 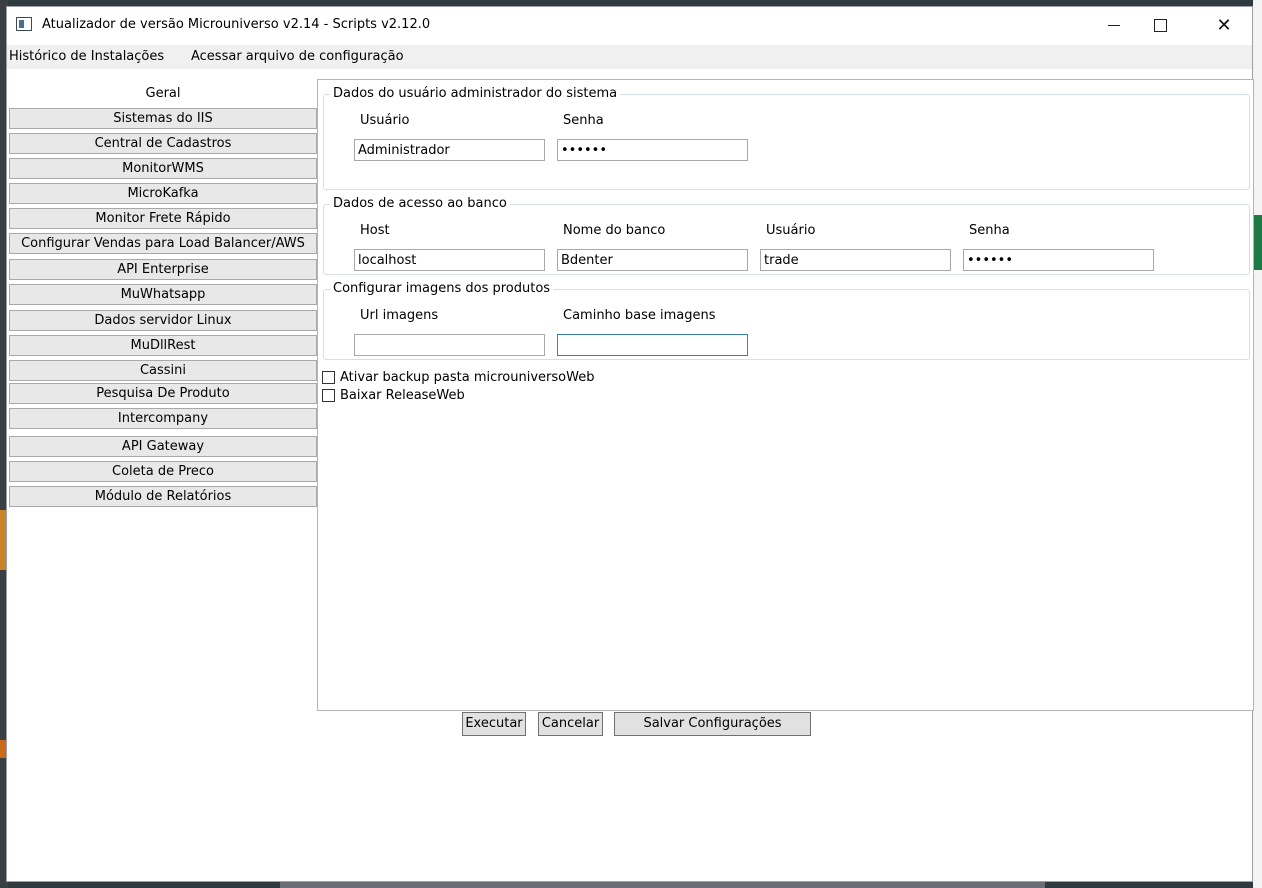 What do you see at coordinates (1257, 242) in the screenshot?
I see `desktop-backdrop-accent` at bounding box center [1257, 242].